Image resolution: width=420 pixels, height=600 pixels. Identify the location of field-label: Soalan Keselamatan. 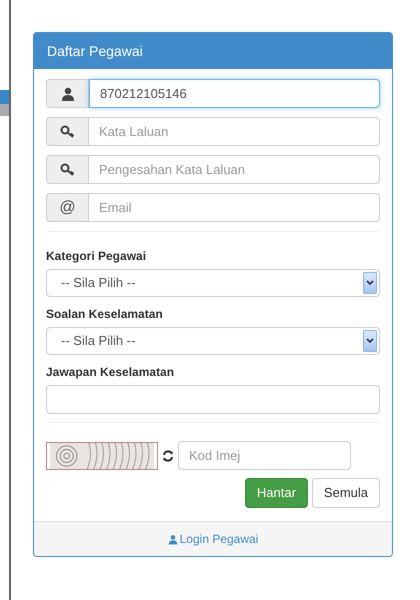
(105, 314).